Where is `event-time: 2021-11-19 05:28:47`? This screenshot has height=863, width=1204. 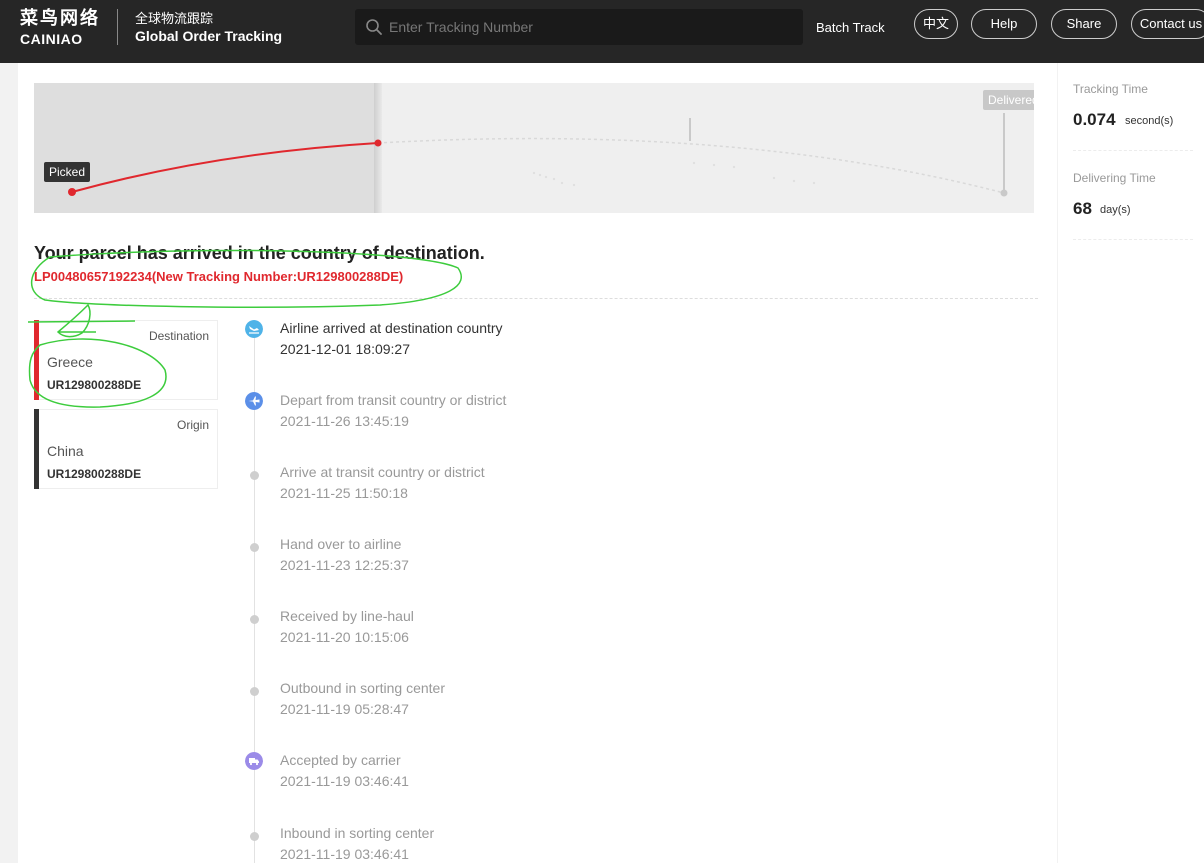 event-time: 2021-11-19 05:28:47 is located at coordinates (344, 709).